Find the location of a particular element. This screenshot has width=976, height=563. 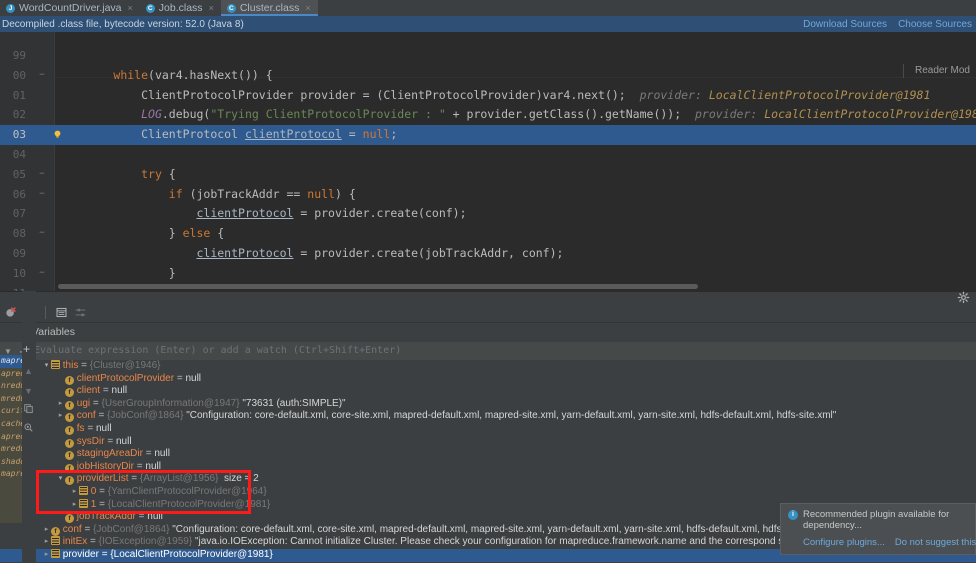

editor-tab-wordcountdriver: J WordCountDriver.java × is located at coordinates (70, 8).